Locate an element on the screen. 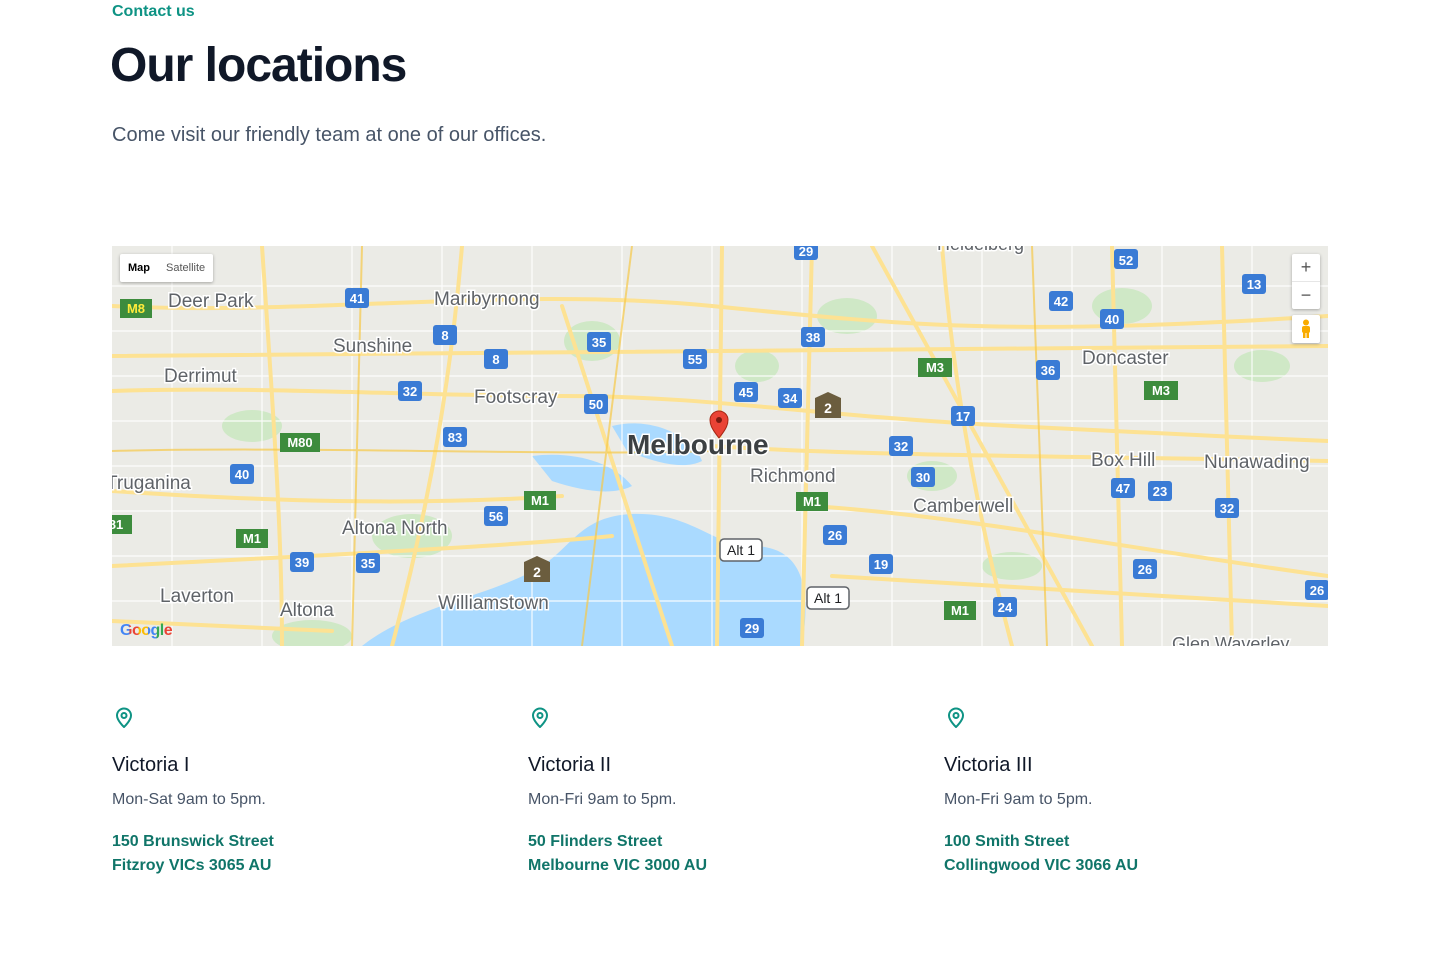  zoom-control: + − is located at coordinates (1306, 281).